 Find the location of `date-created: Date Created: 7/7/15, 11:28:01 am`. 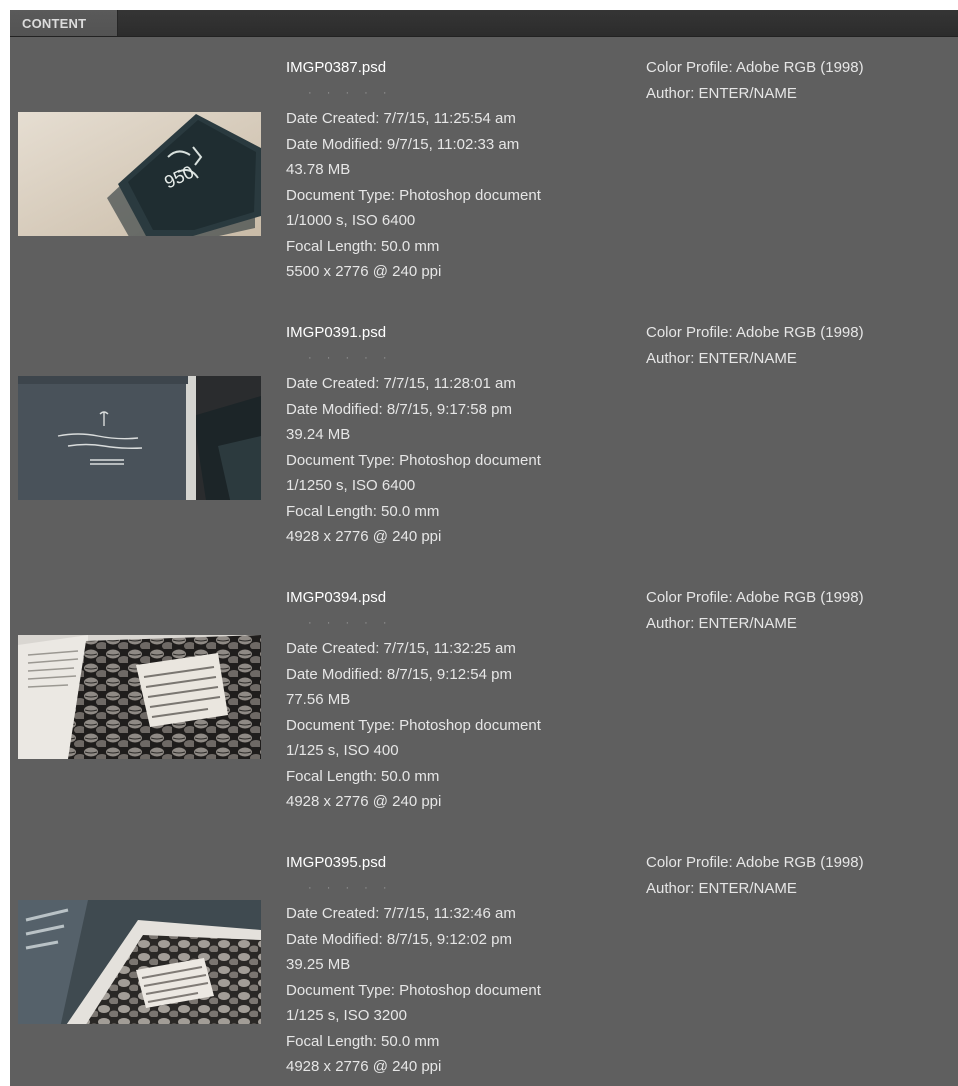

date-created: Date Created: 7/7/15, 11:28:01 am is located at coordinates (401, 383).